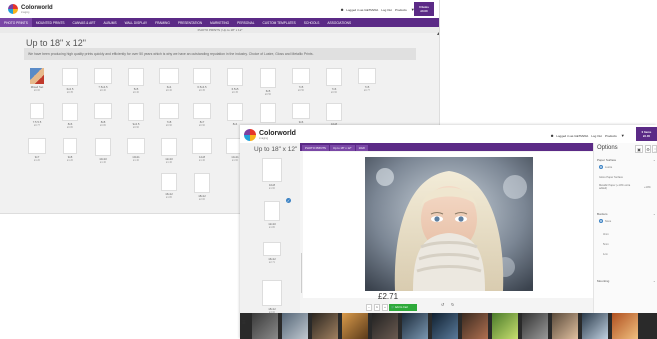  Describe the element at coordinates (136, 150) in the screenshot. I see `product-tile: 10x11 £1.40` at that location.